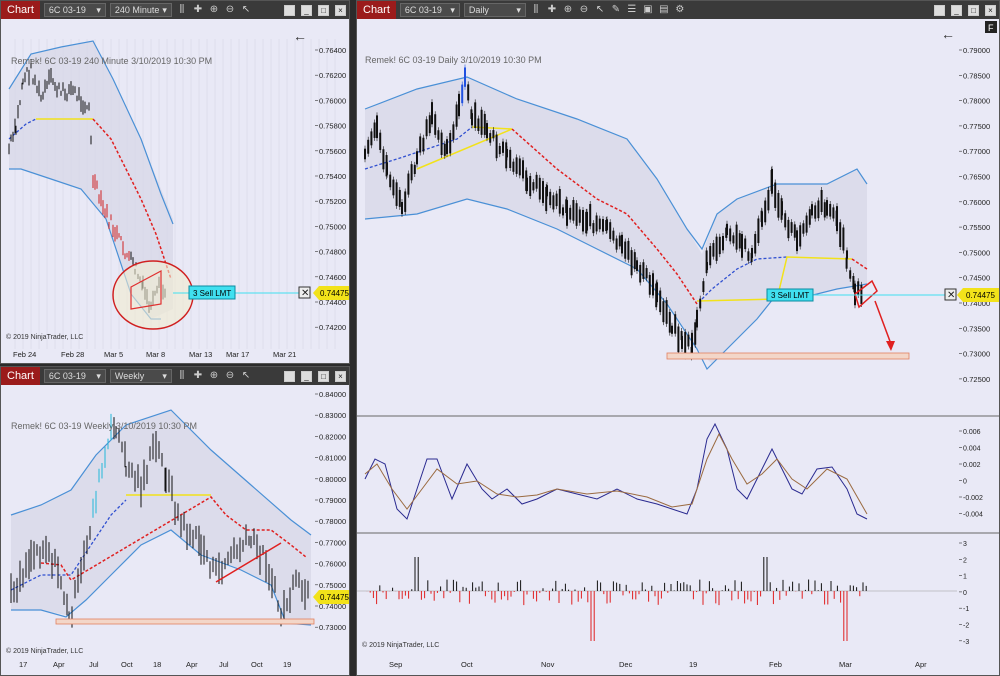 The height and width of the screenshot is (676, 1000). I want to click on oscillator-axis: 0.006 0.004 0.002 0 -0.002 -0.004, so click(971, 474).